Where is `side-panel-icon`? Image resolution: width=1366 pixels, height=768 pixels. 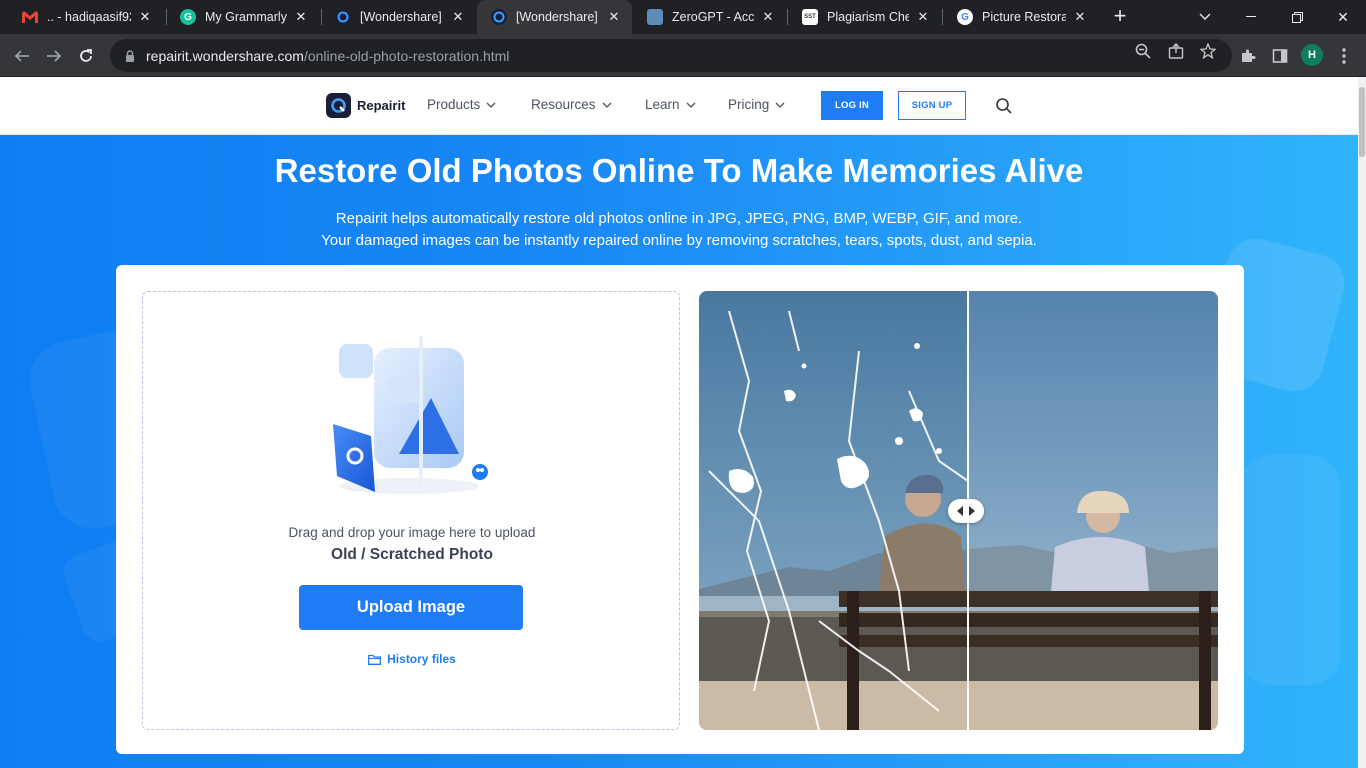 side-panel-icon is located at coordinates (1280, 56).